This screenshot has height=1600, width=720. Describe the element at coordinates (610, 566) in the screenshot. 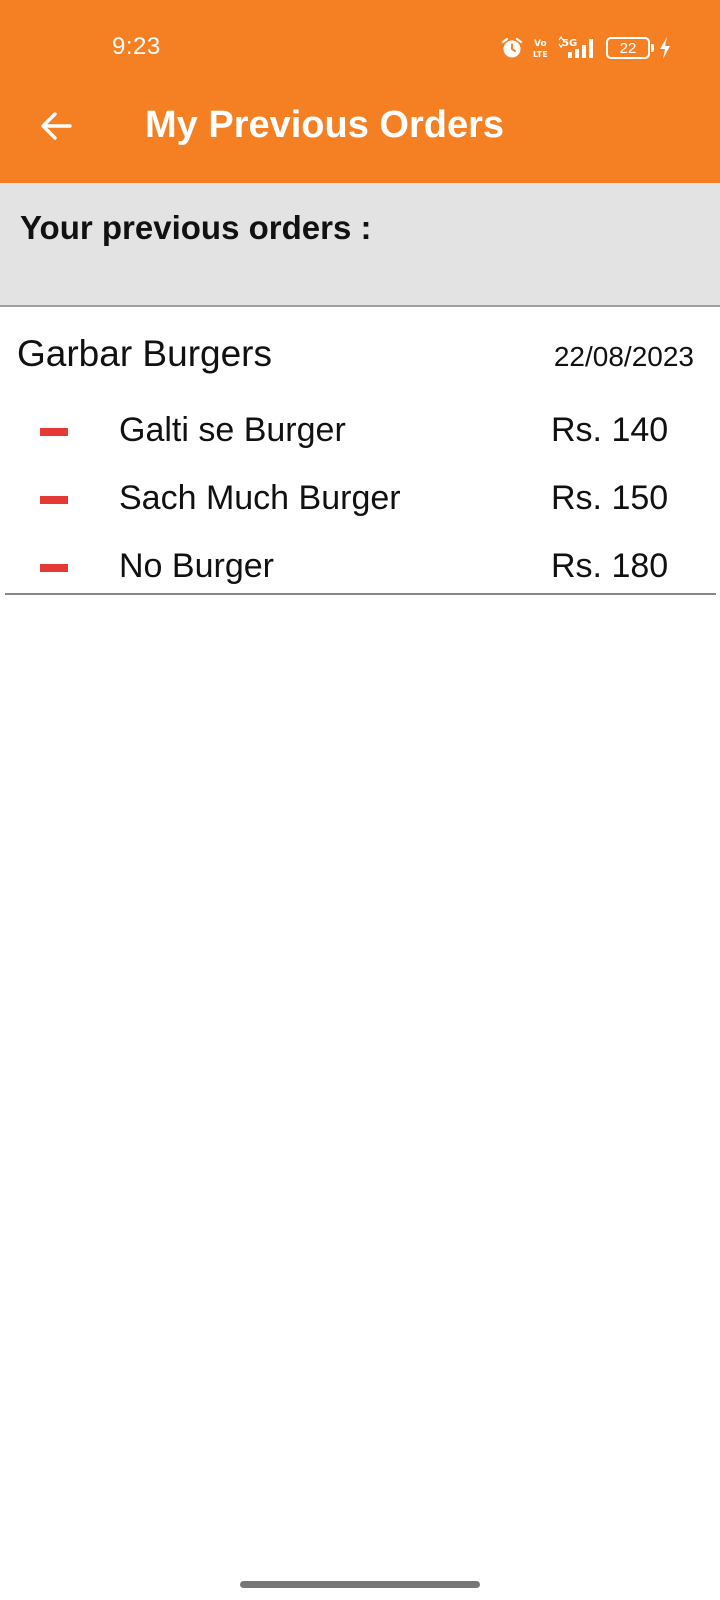

I see `item-price: Rs. 180` at that location.